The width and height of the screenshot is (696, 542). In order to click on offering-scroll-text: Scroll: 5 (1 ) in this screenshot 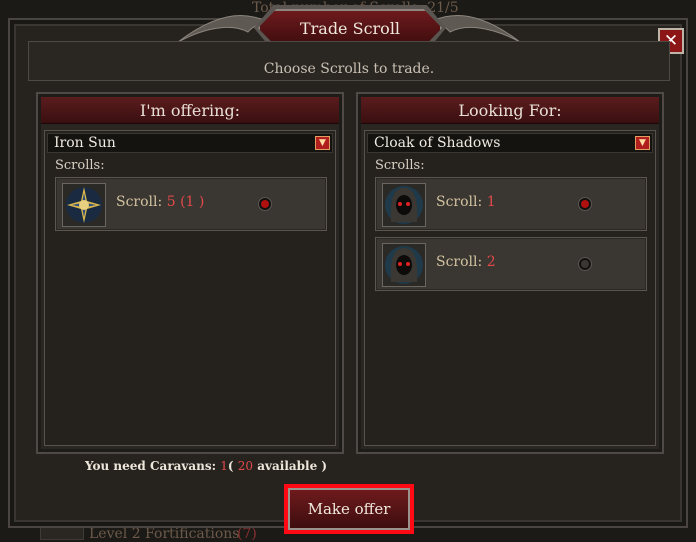, I will do `click(160, 202)`.